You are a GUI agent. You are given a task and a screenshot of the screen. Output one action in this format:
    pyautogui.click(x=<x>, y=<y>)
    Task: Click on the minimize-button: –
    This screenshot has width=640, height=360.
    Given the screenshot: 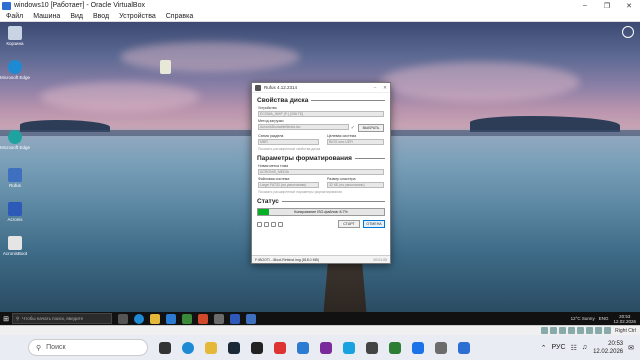 What is the action you would take?
    pyautogui.click(x=585, y=5)
    